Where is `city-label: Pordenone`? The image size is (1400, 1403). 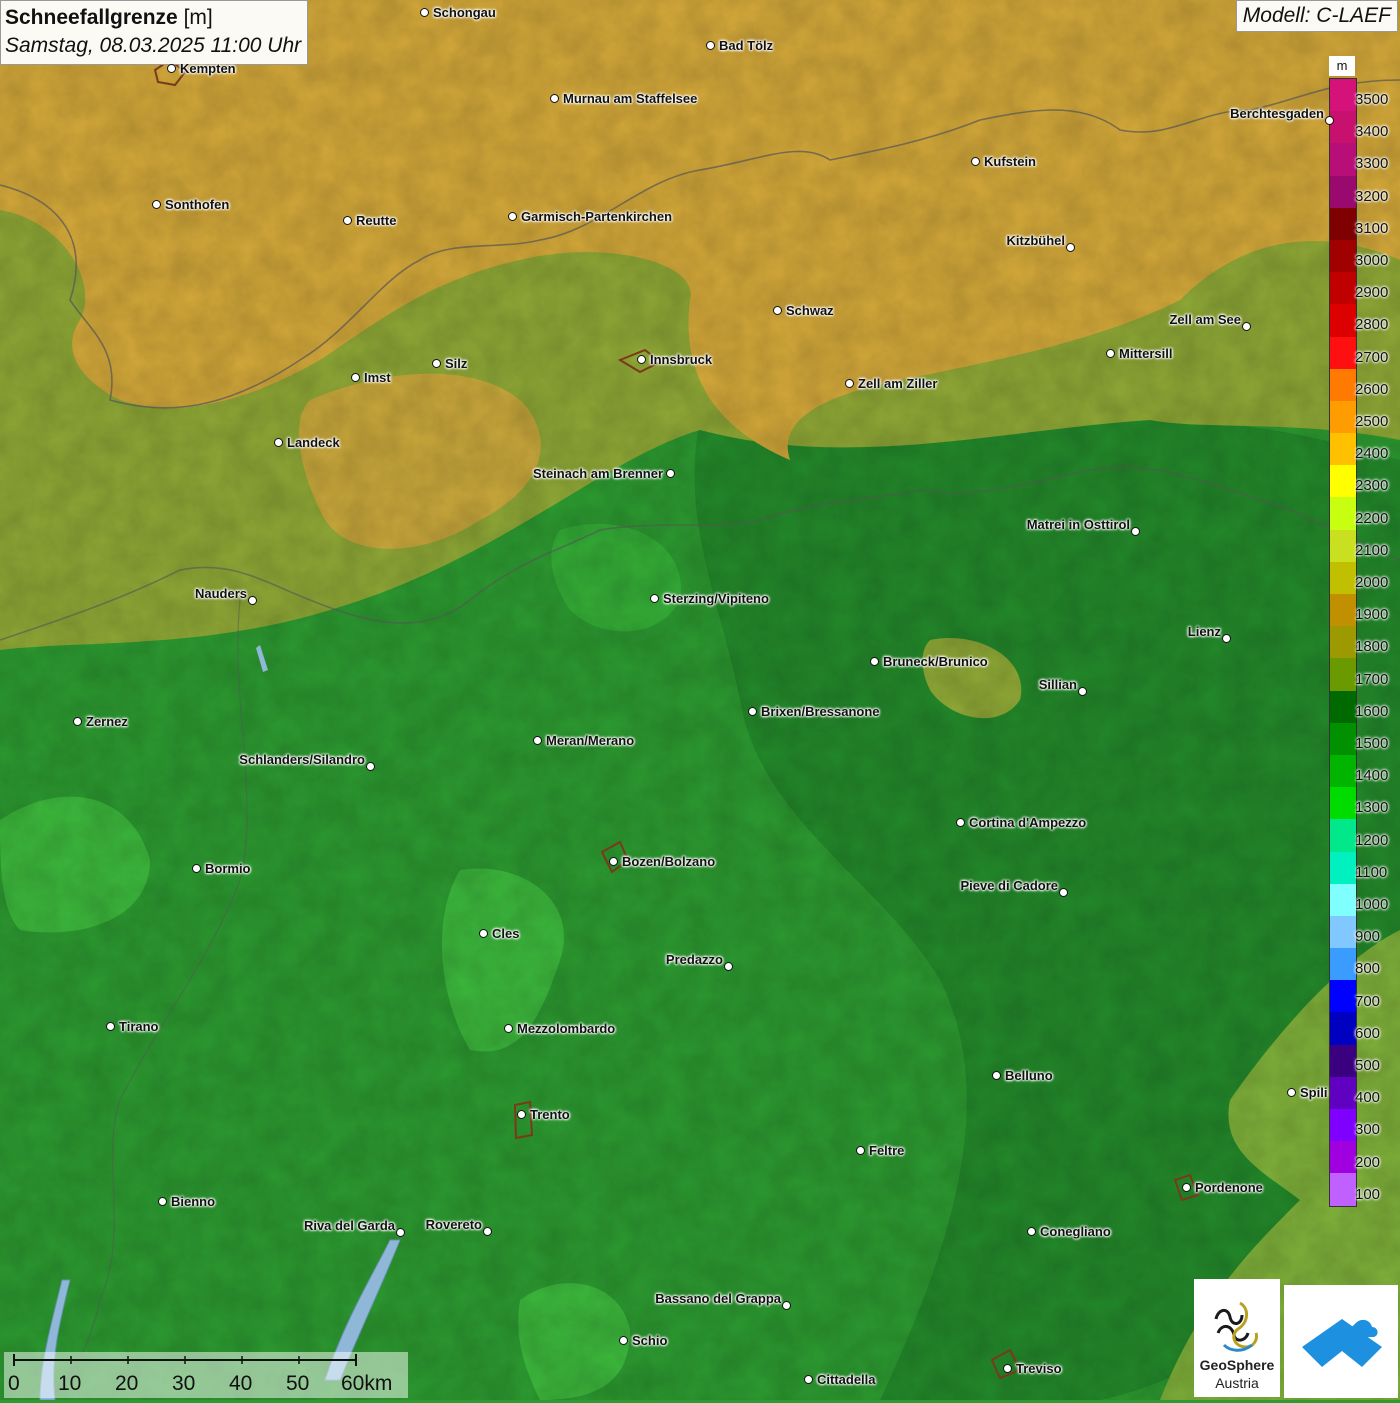 city-label: Pordenone is located at coordinates (1229, 1187).